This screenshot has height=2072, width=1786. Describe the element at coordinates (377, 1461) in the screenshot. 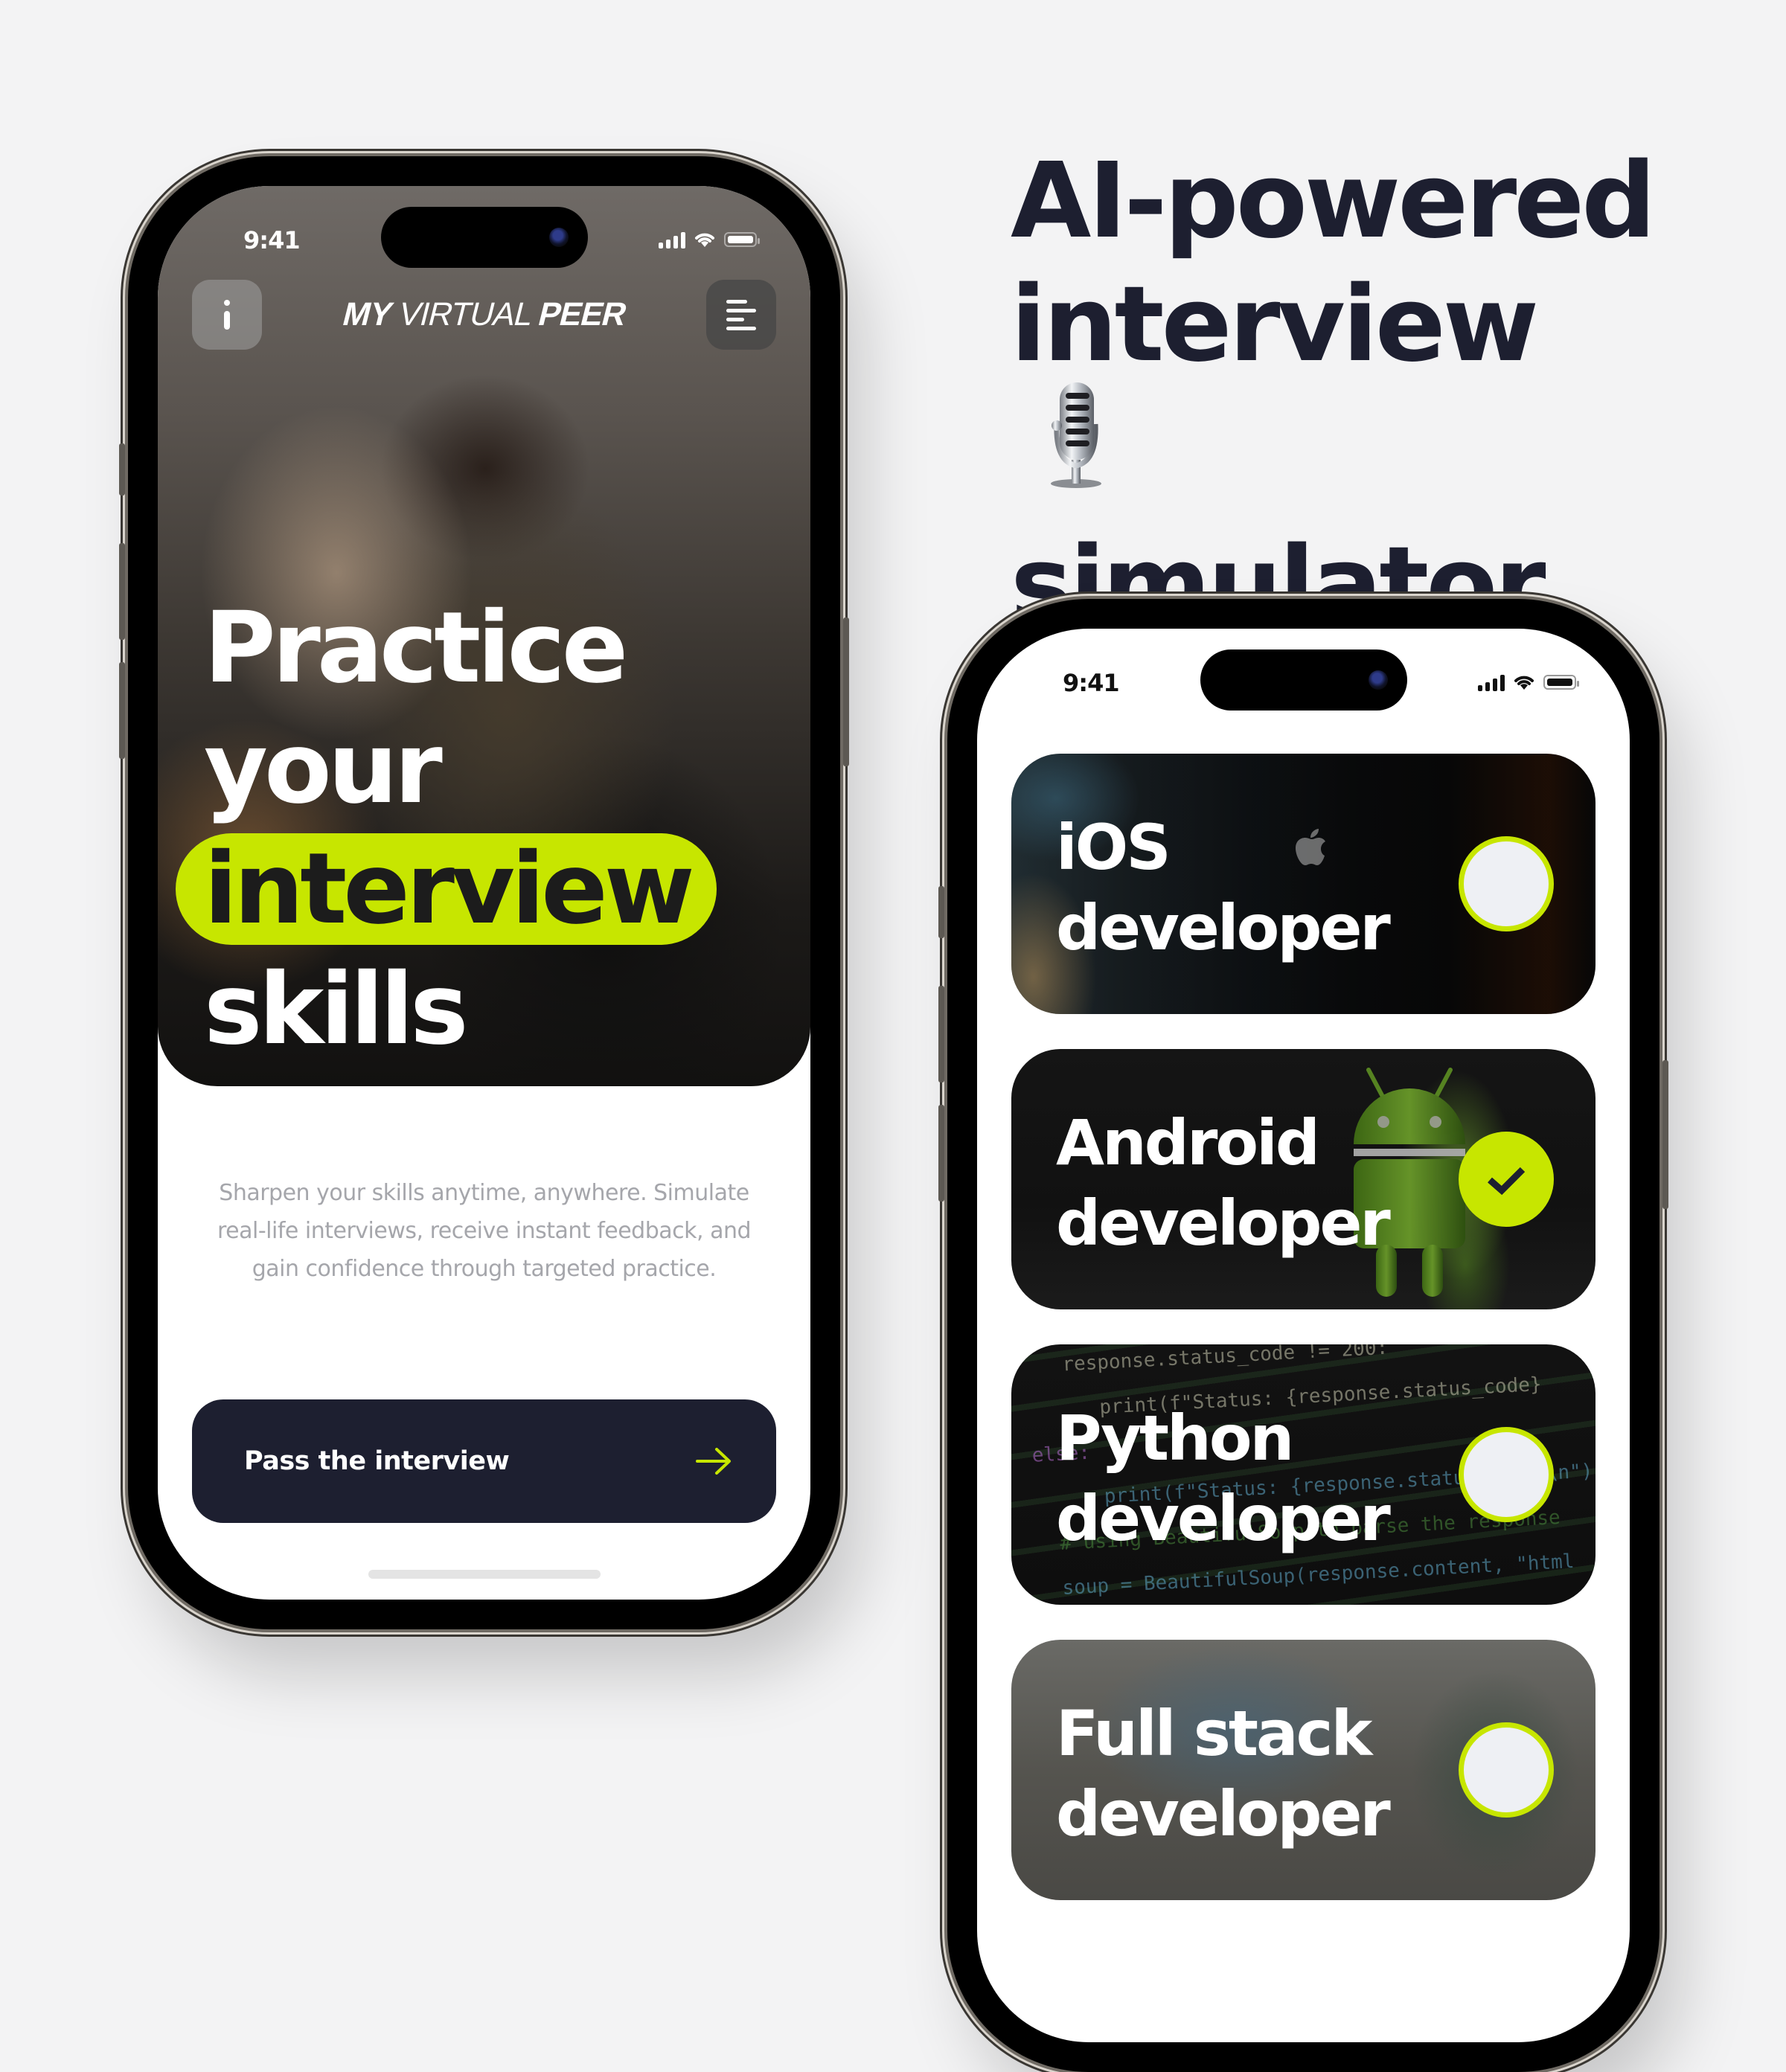

I see `cta-label: Pass the interview` at that location.